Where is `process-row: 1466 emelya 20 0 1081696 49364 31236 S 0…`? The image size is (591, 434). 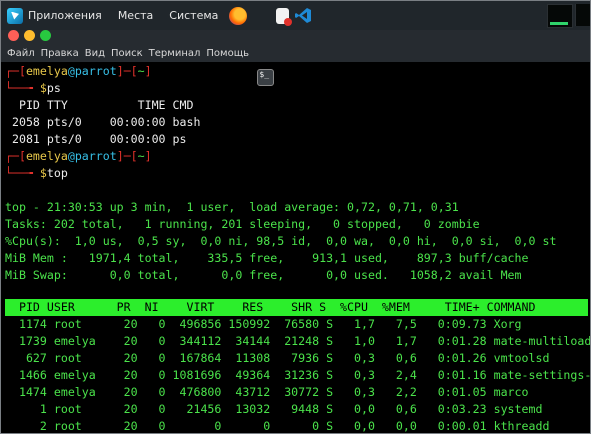
process-row: 1466 emelya 20 0 1081696 49364 31236 S 0… is located at coordinates (298, 375).